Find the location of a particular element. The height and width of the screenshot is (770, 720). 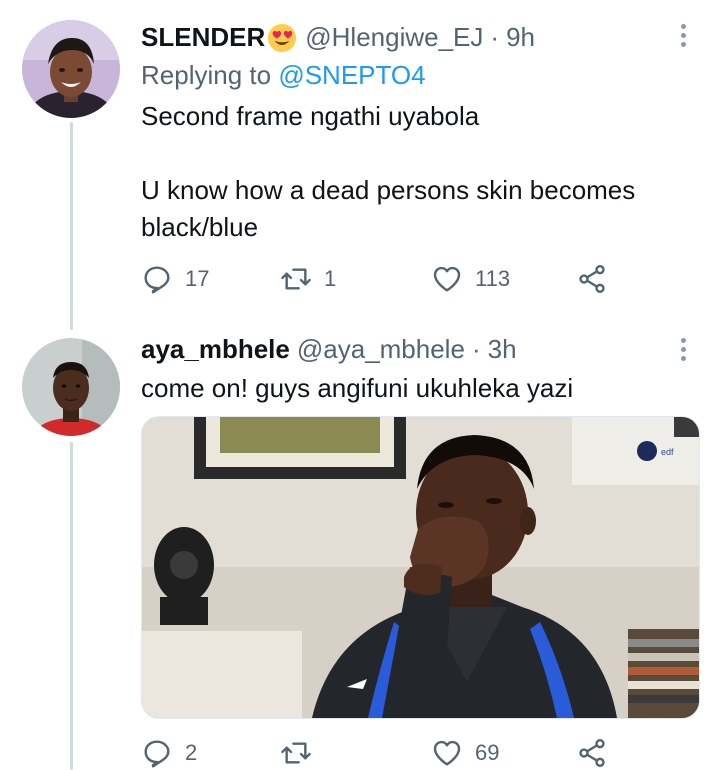

svg-text: edf is located at coordinates (667, 452).